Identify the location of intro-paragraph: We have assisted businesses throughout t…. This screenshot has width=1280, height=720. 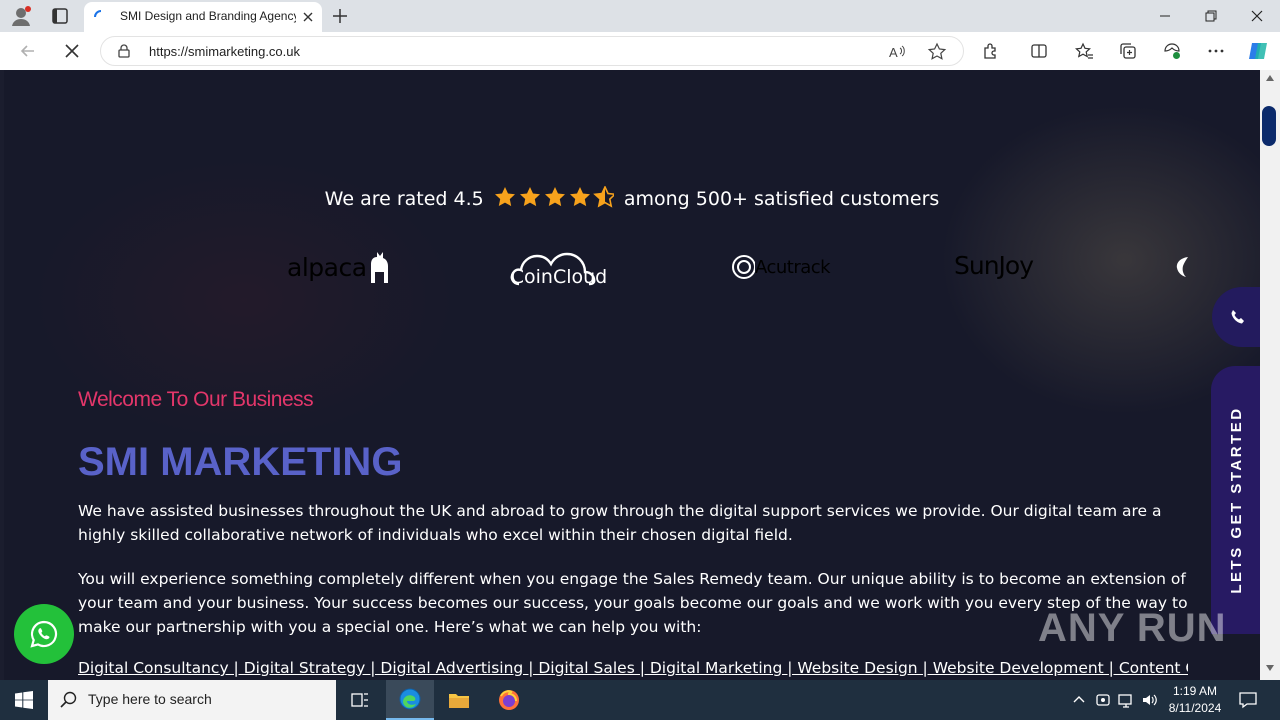
(620, 523).